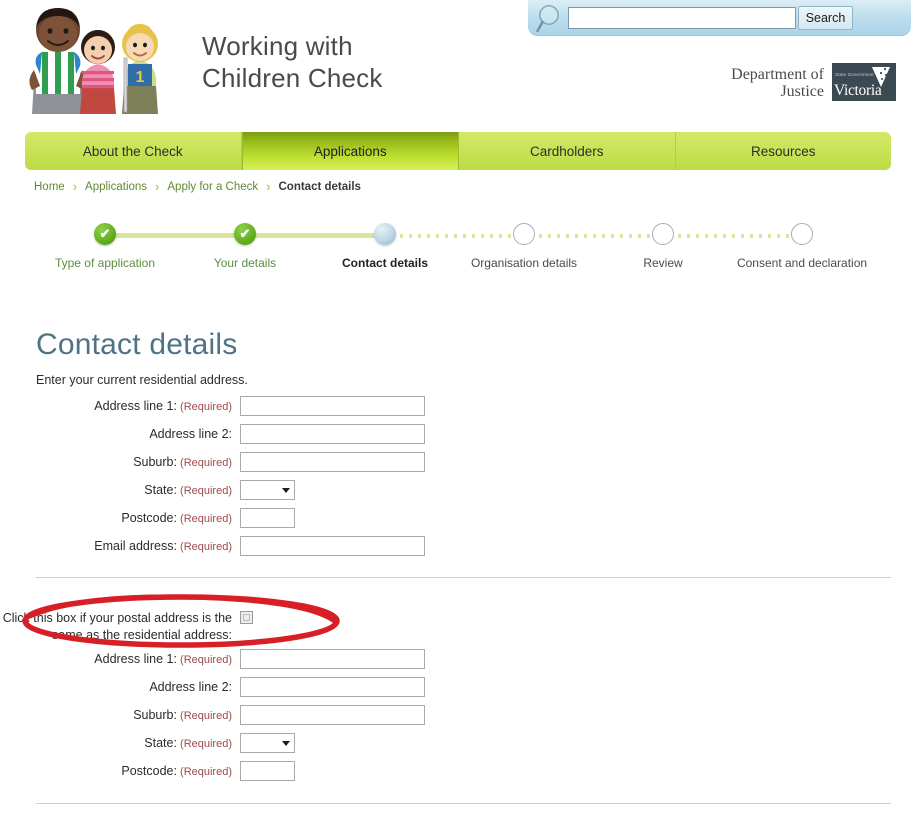 The width and height of the screenshot is (911, 826). What do you see at coordinates (548, 18) in the screenshot?
I see `magnifier-icon` at bounding box center [548, 18].